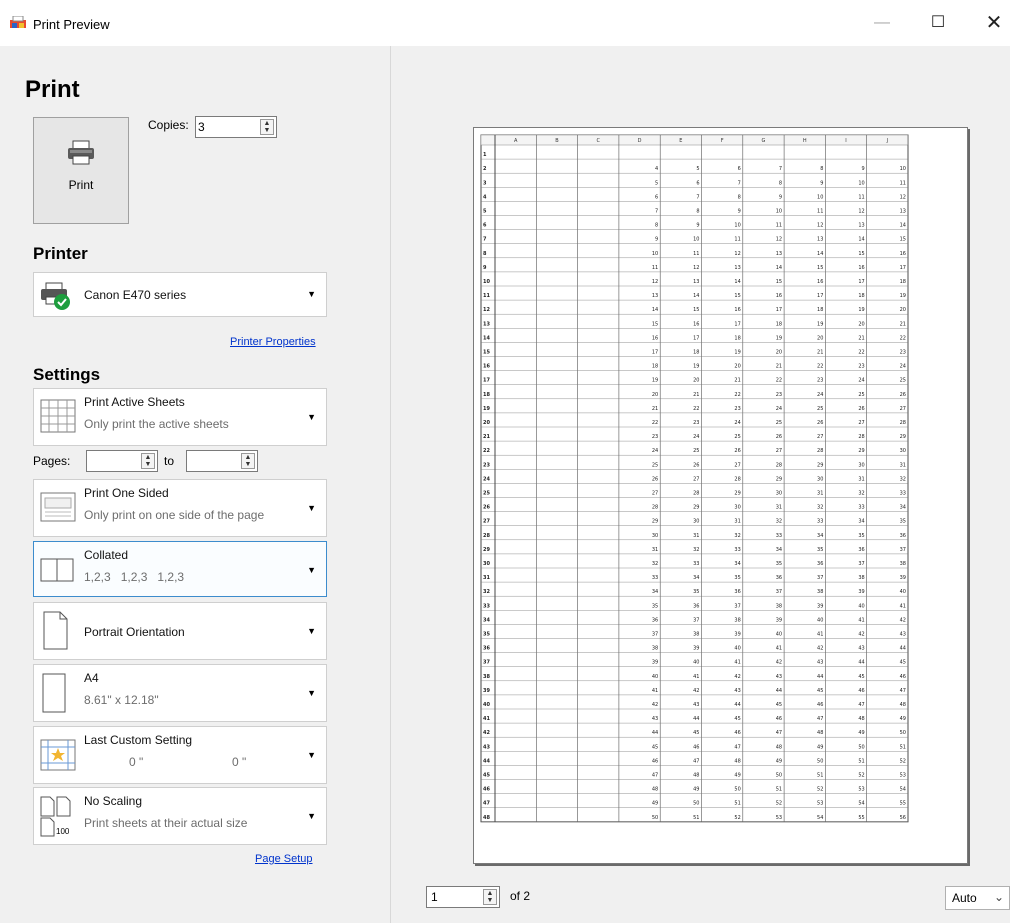  Describe the element at coordinates (284, 859) in the screenshot. I see `page-setup-link: Page Setup` at that location.